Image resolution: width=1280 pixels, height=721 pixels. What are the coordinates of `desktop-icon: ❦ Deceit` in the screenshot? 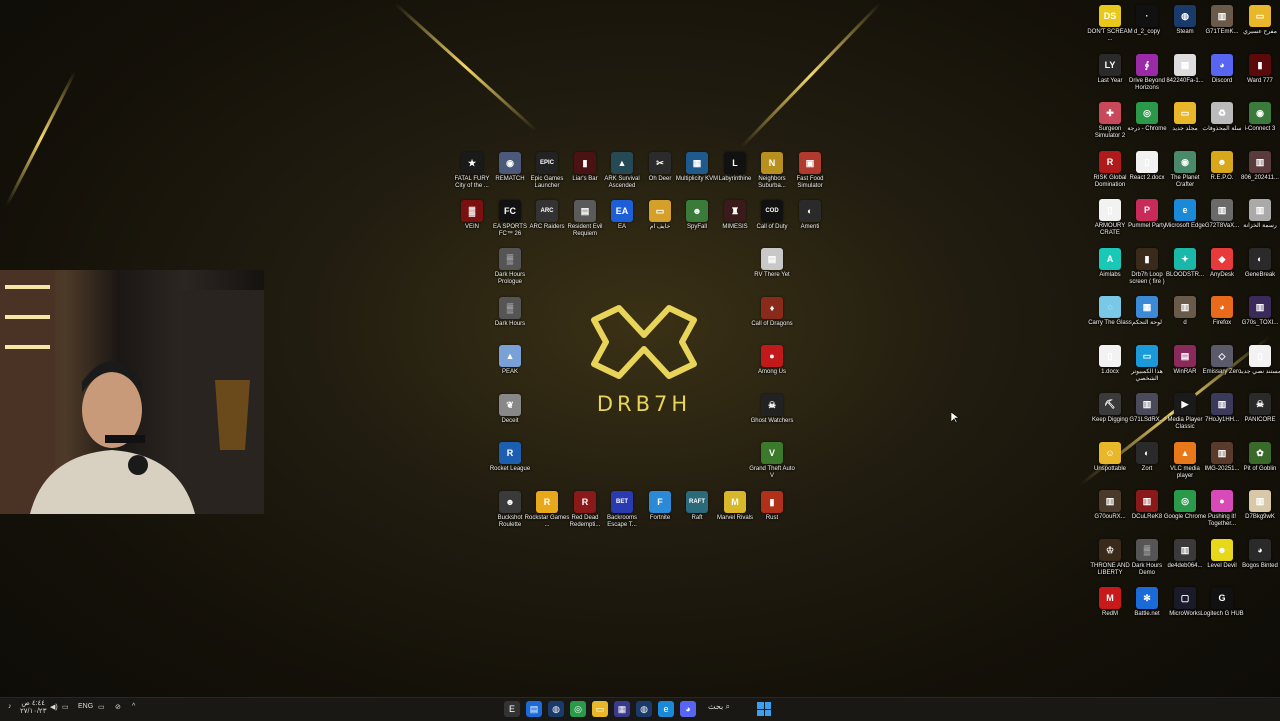 It's located at (510, 409).